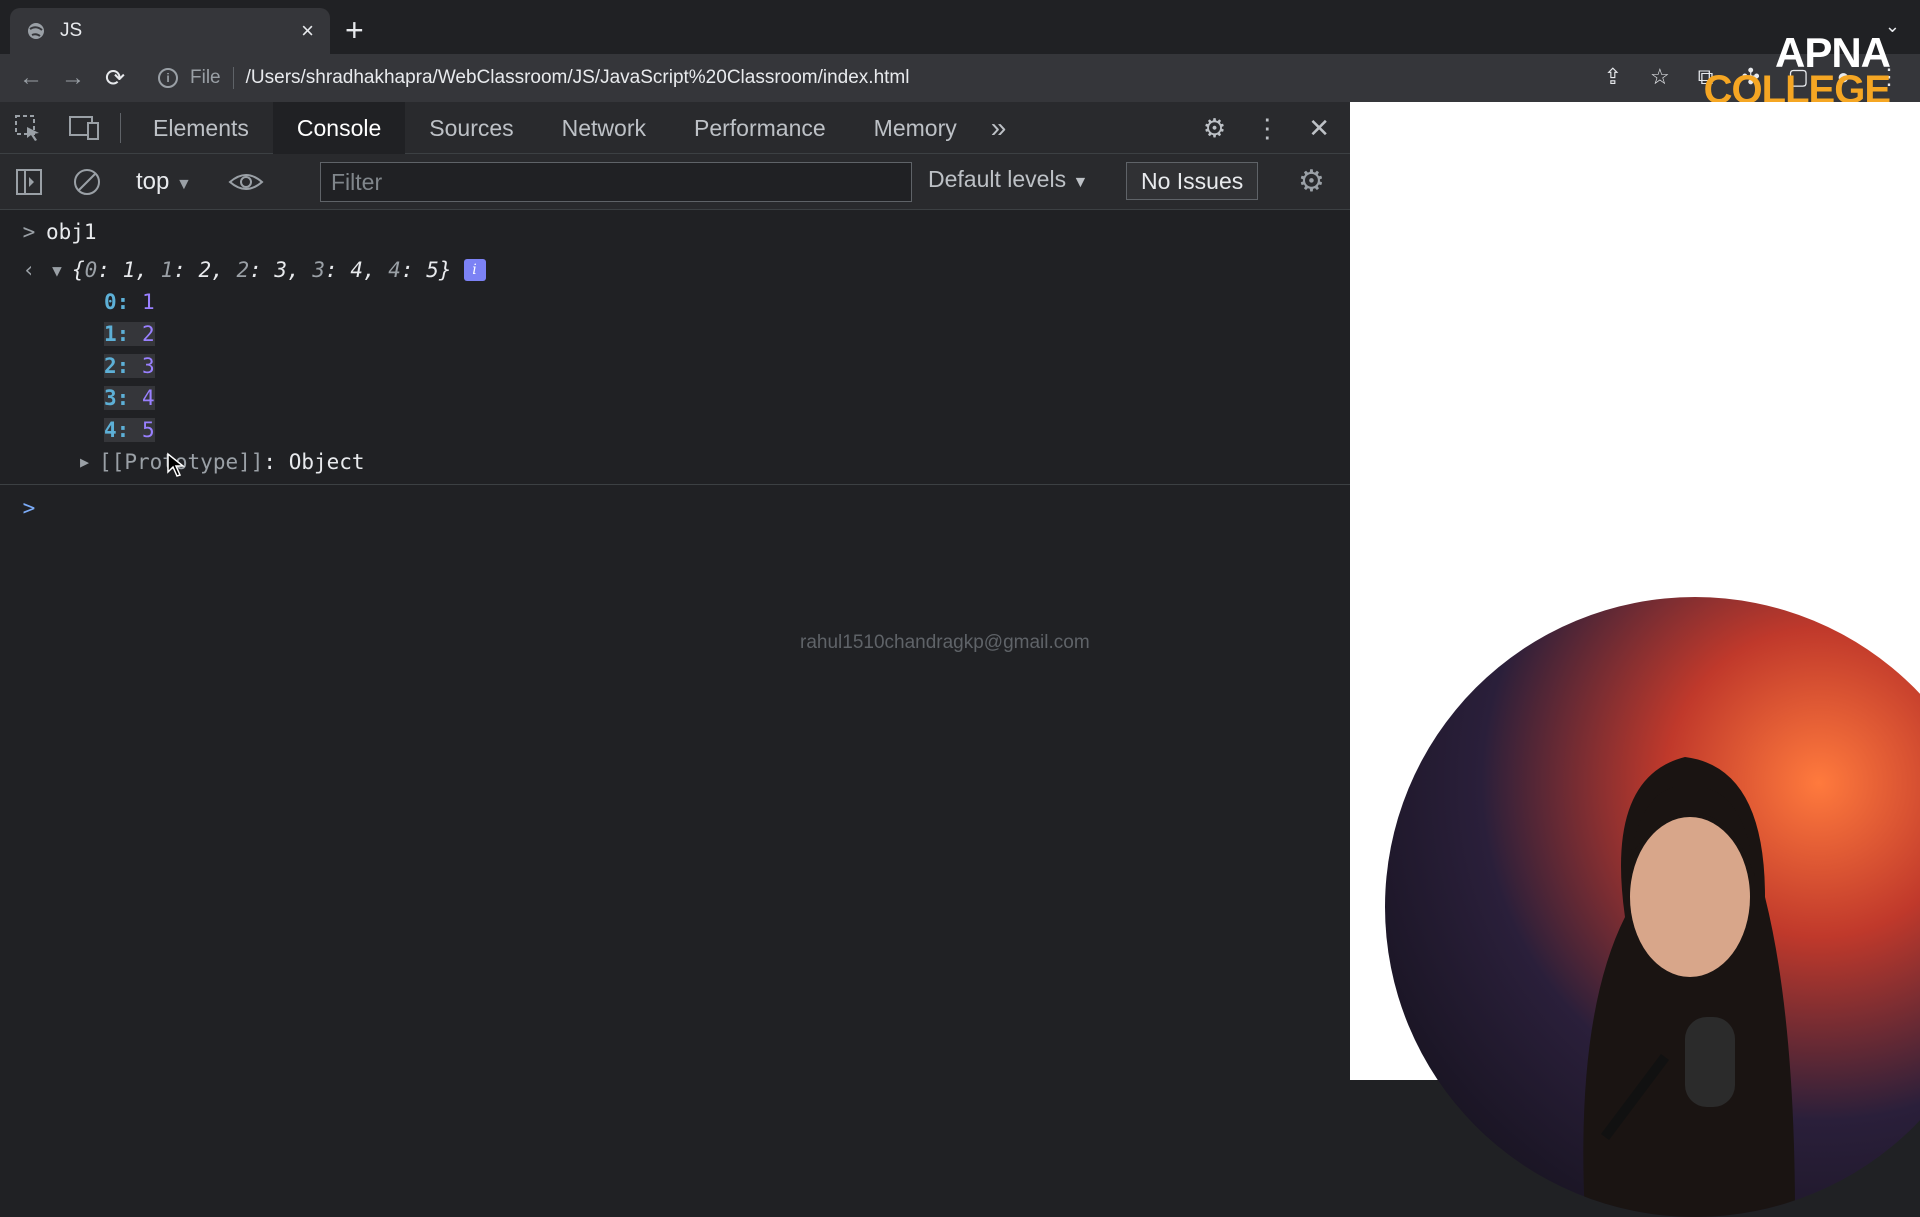  What do you see at coordinates (1192, 181) in the screenshot?
I see `issues-button: No Issues` at bounding box center [1192, 181].